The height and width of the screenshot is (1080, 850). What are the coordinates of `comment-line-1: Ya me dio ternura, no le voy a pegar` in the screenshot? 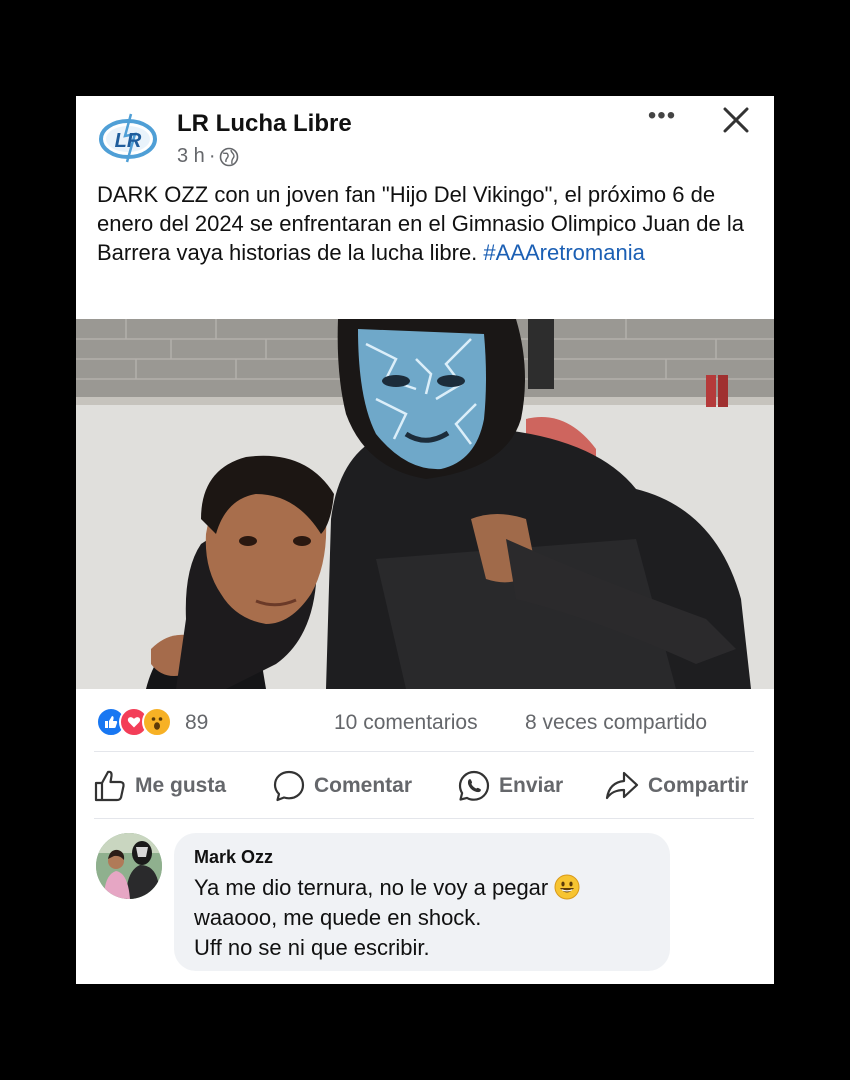 It's located at (429, 888).